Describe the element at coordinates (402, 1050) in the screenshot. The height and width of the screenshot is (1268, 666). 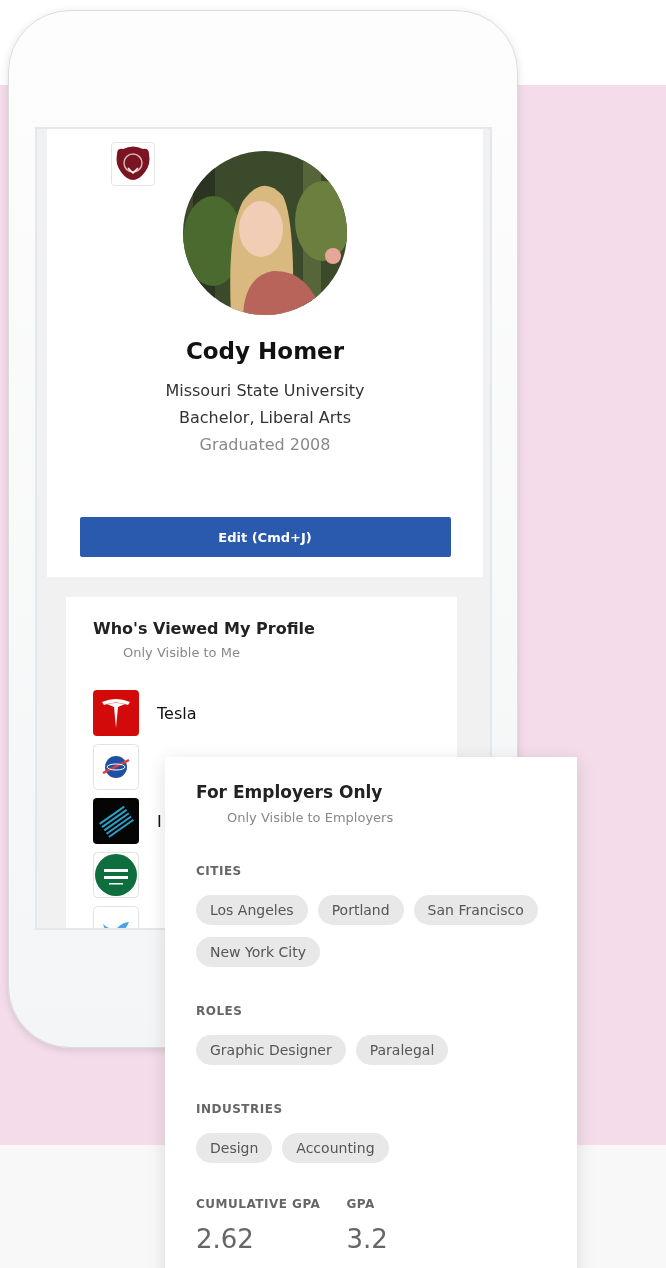
I see `tag-chip: Paralegal` at that location.